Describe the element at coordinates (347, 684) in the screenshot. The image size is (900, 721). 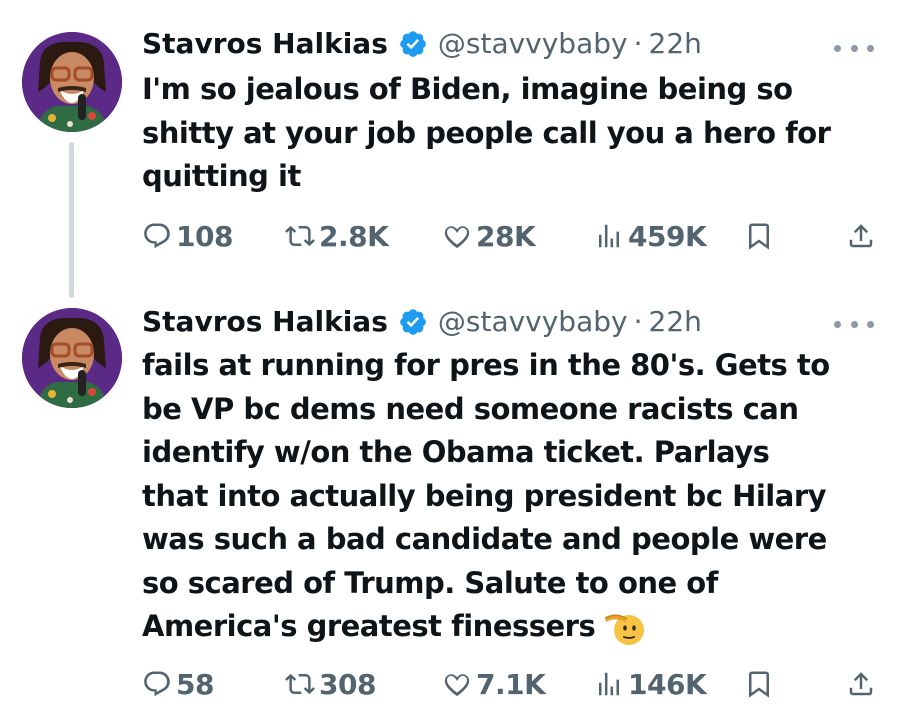
I see `retweet-count: 308` at that location.